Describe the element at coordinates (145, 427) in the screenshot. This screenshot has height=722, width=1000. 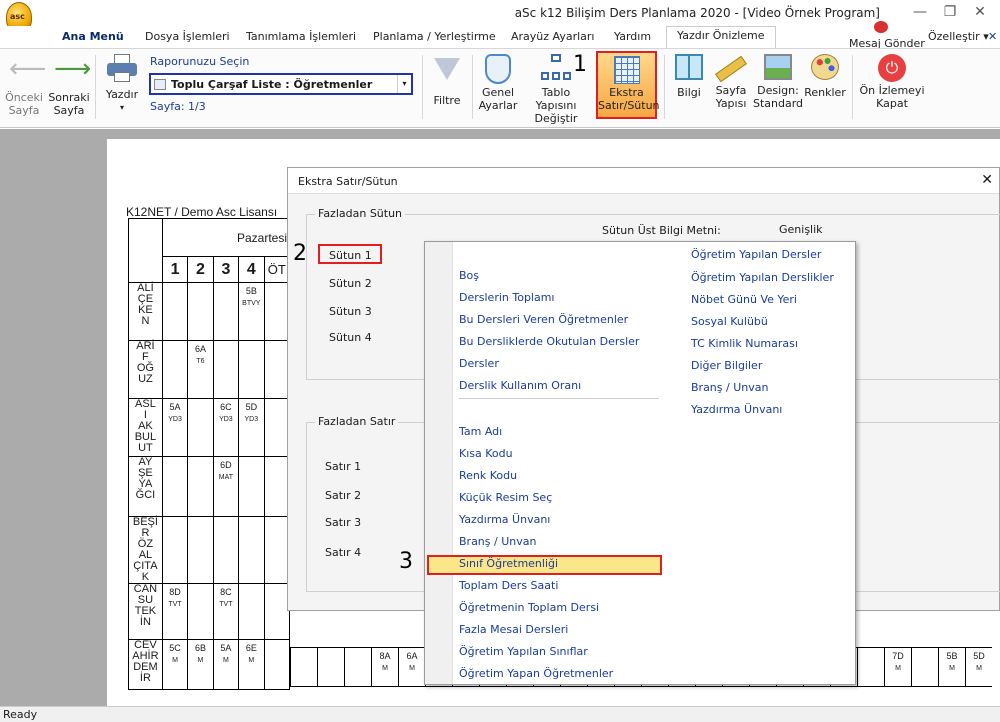
I see `teacher-name-cell: ASL I AK BUL UT` at that location.